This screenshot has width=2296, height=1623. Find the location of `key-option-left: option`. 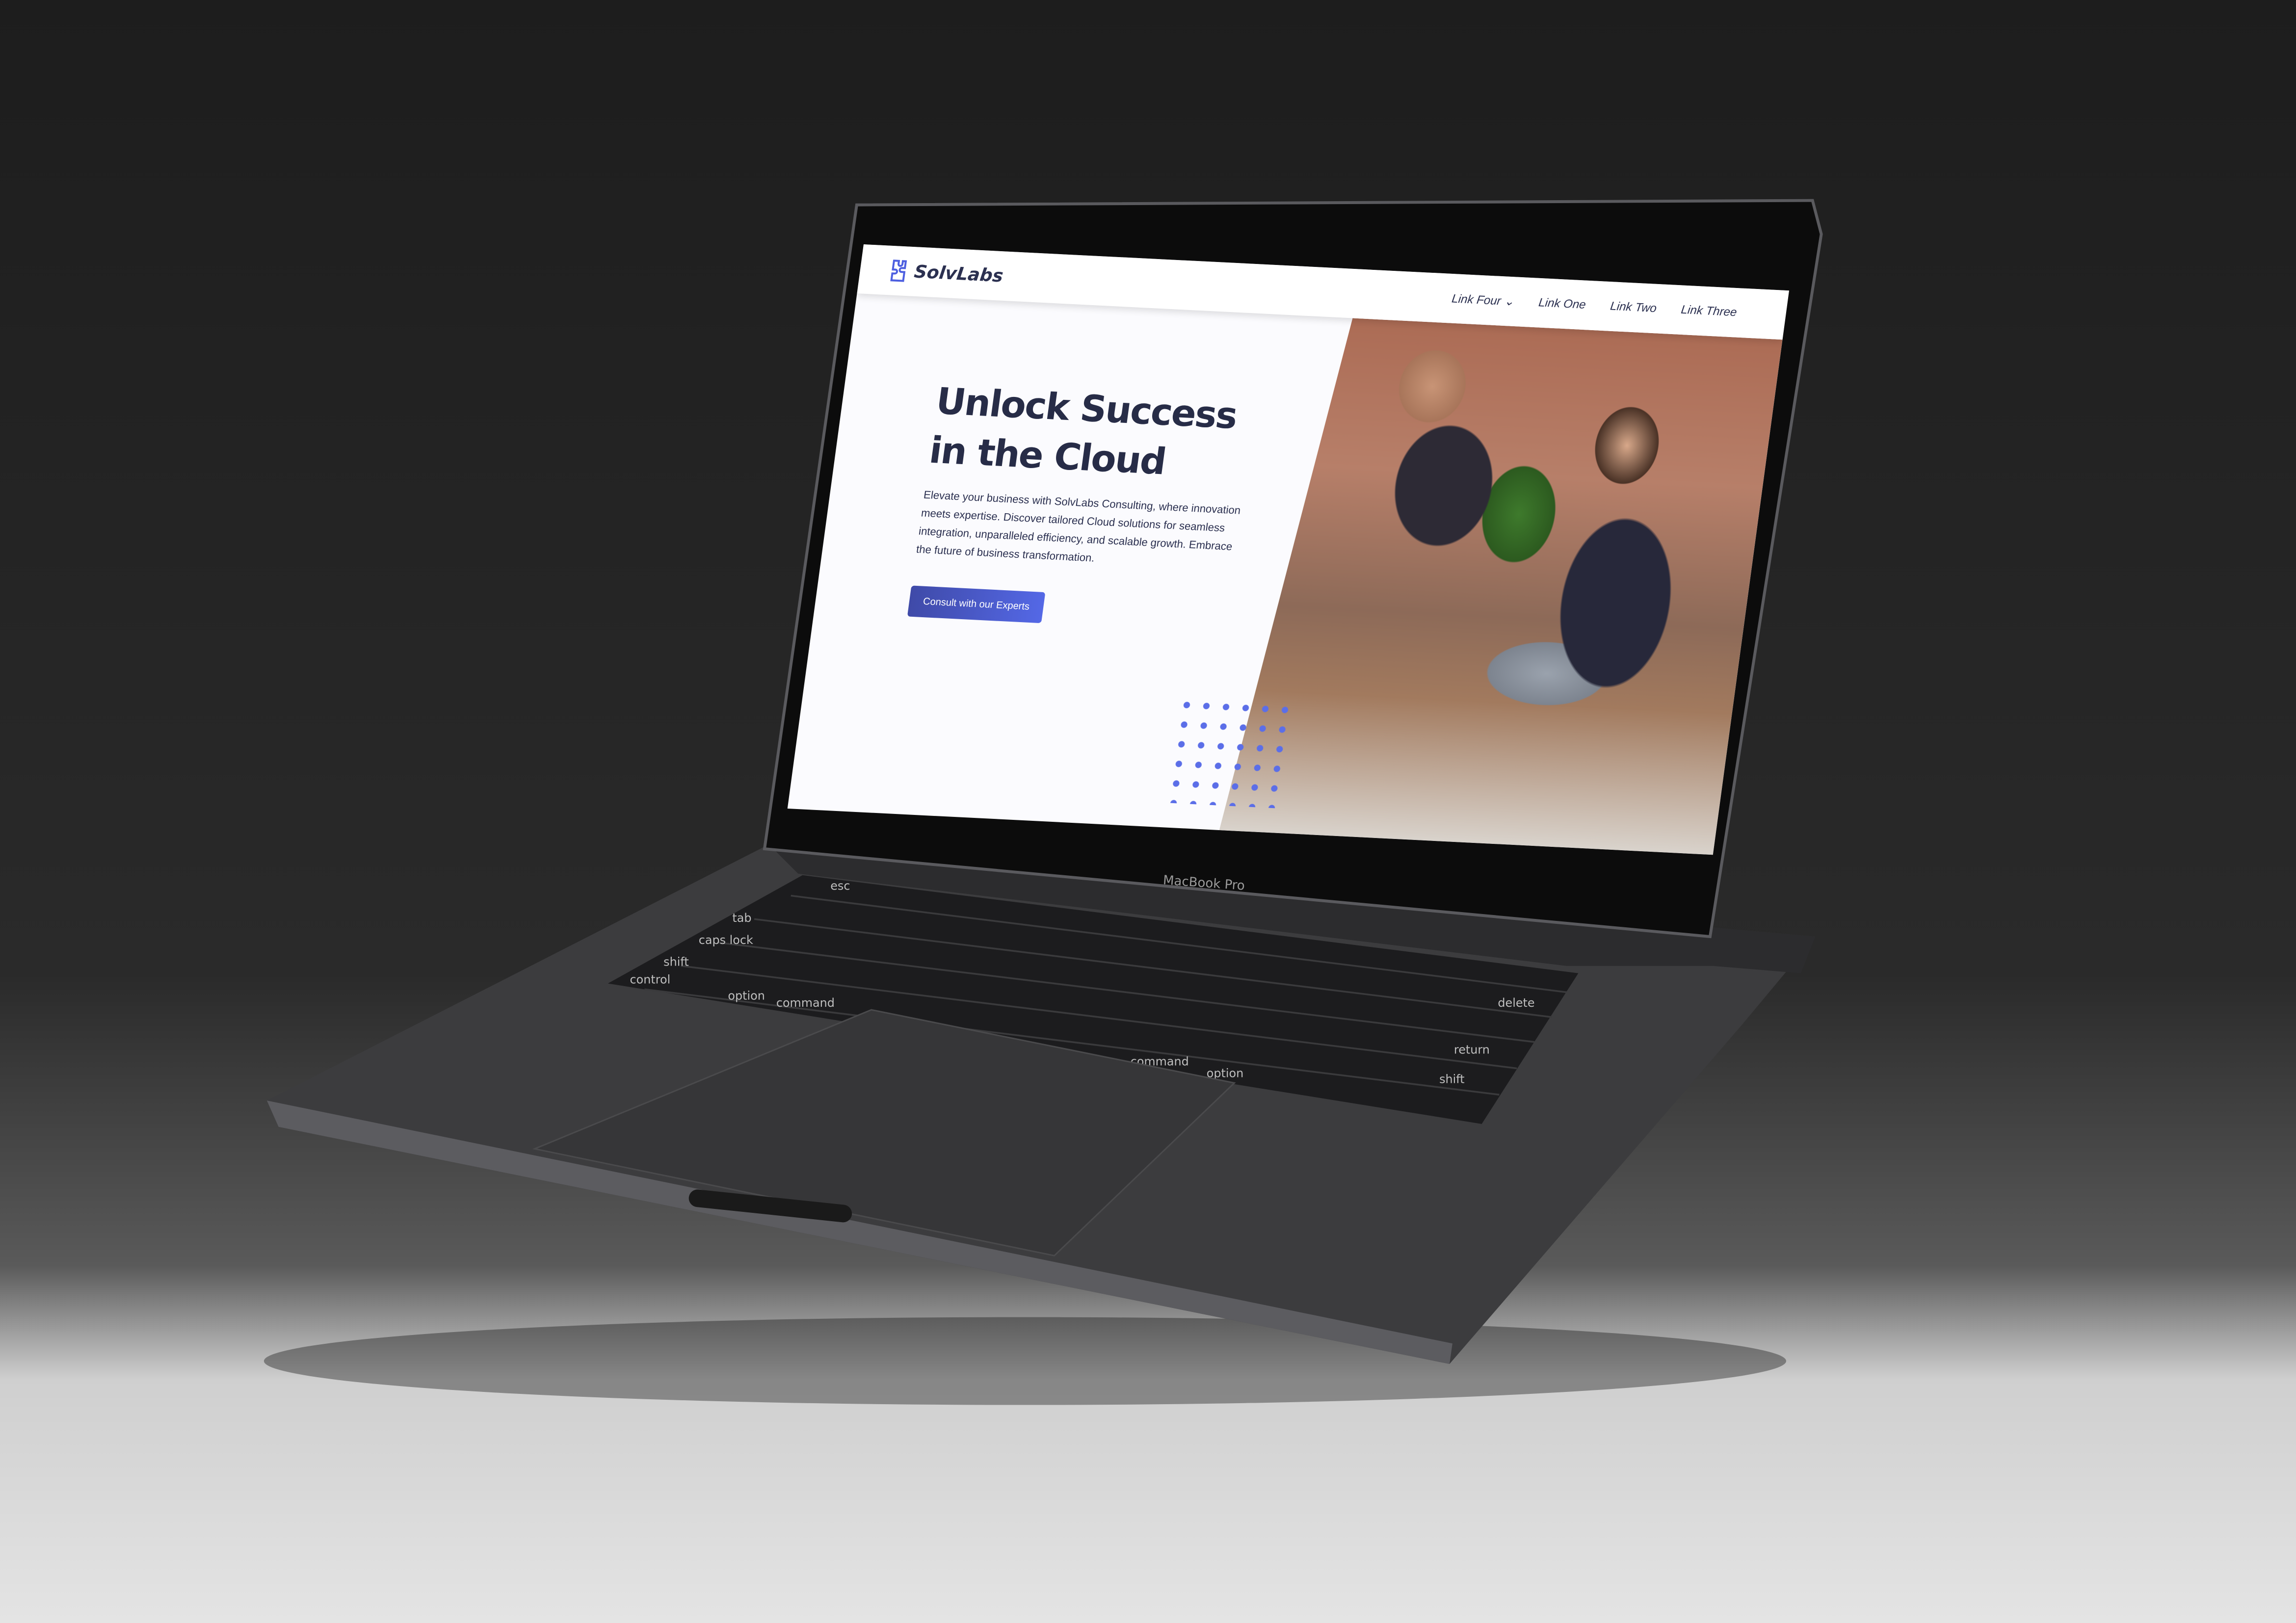

key-option-left: option is located at coordinates (746, 995).